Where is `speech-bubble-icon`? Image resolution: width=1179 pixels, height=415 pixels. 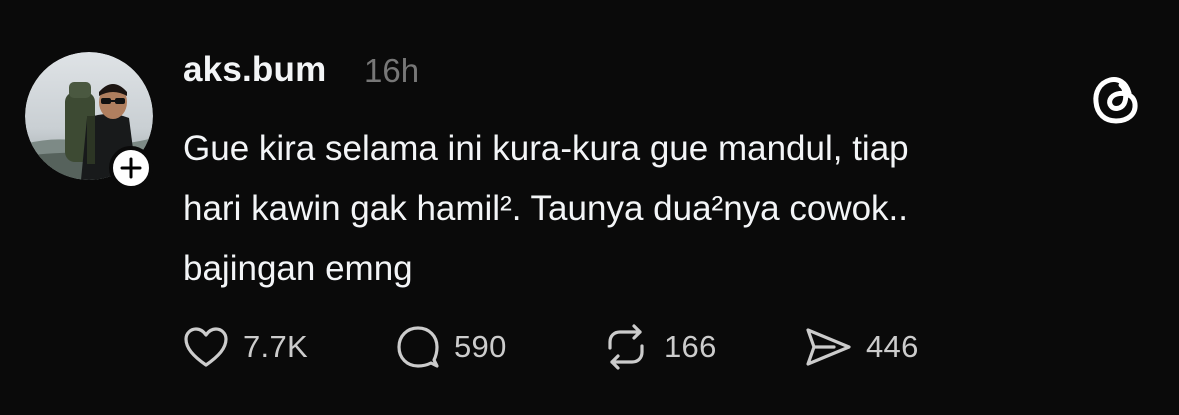
speech-bubble-icon is located at coordinates (418, 347).